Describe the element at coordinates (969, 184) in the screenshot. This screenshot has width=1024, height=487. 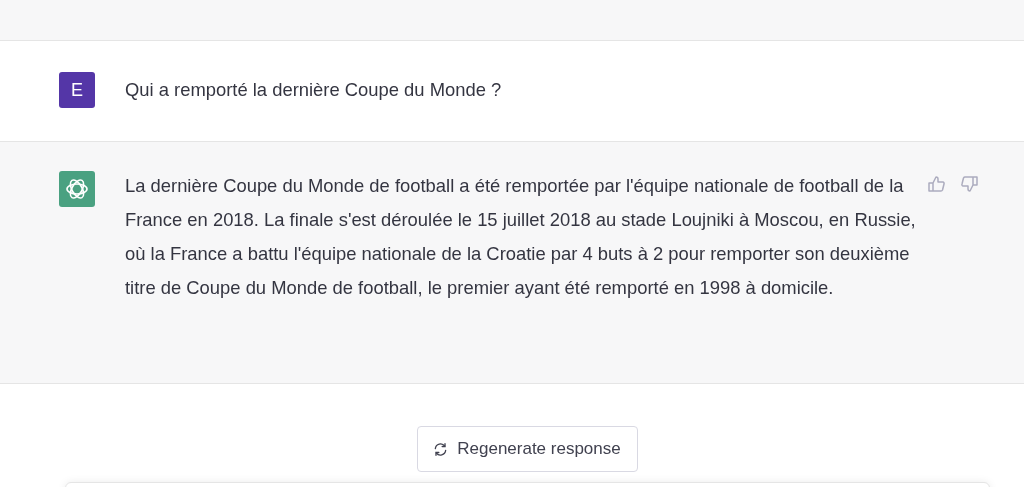
I see `thumbs-down-icon` at that location.